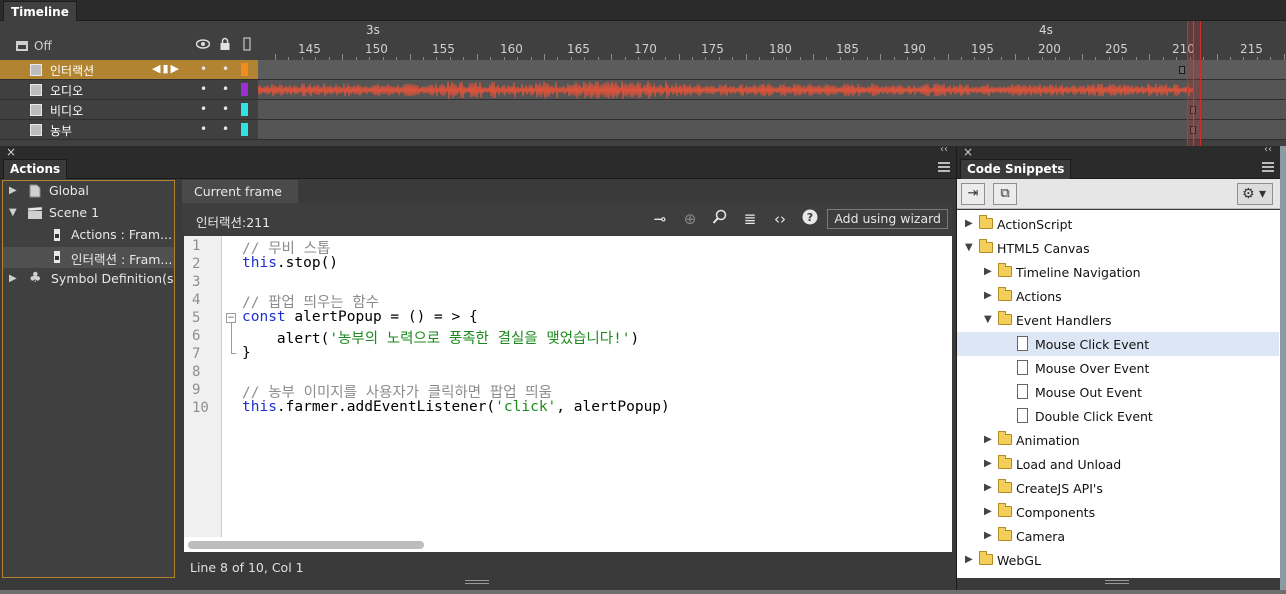  Describe the element at coordinates (196, 390) in the screenshot. I see `line-number: 9` at that location.